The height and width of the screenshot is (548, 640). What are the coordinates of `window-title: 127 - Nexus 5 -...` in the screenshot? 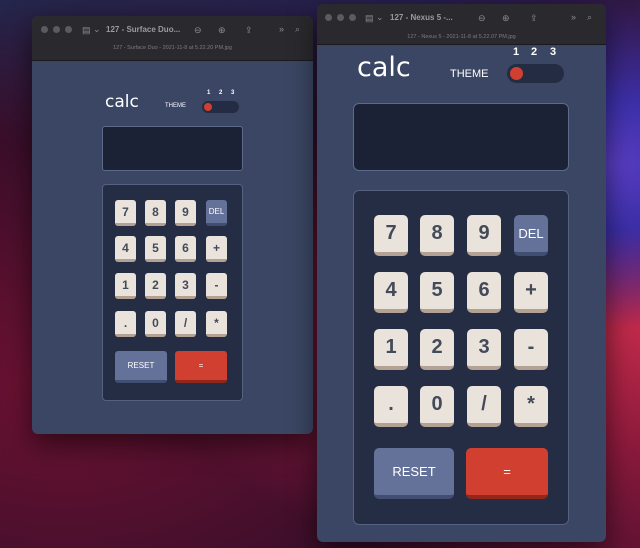 It's located at (421, 17).